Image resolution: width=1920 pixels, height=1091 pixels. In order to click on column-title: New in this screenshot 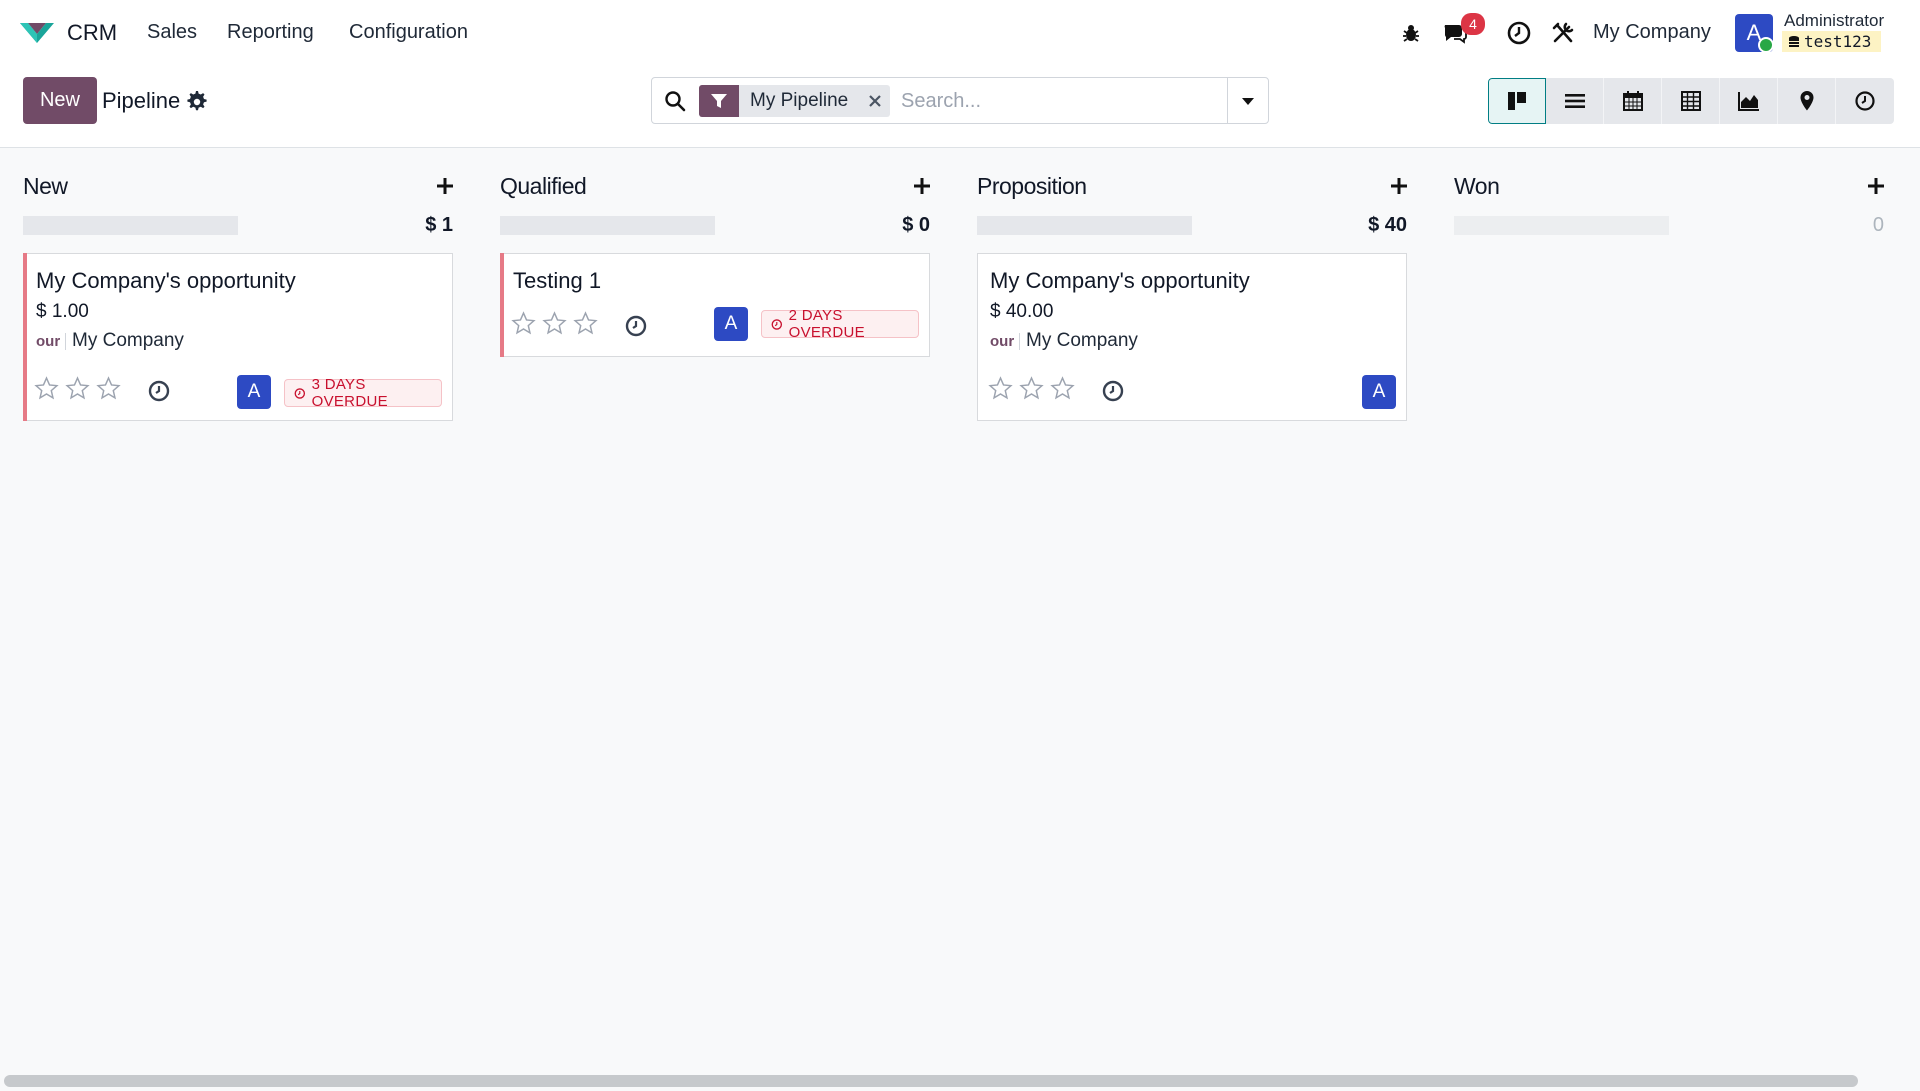, I will do `click(45, 186)`.